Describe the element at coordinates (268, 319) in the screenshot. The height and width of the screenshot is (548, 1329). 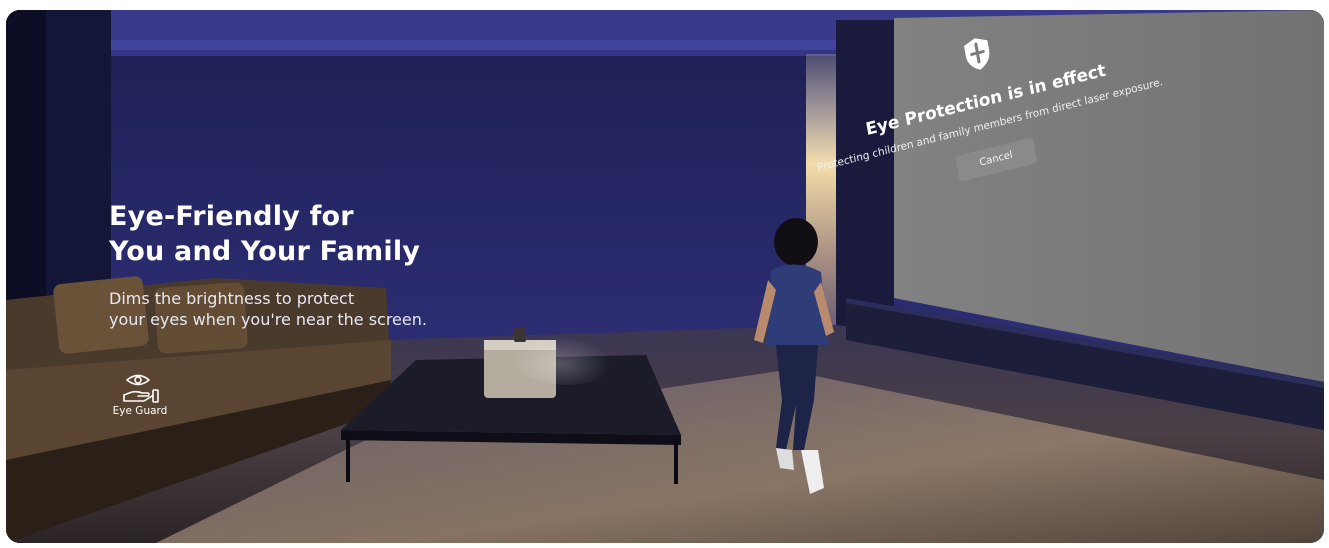
I see `subtext-line-2: your eyes when you're near the screen.` at that location.